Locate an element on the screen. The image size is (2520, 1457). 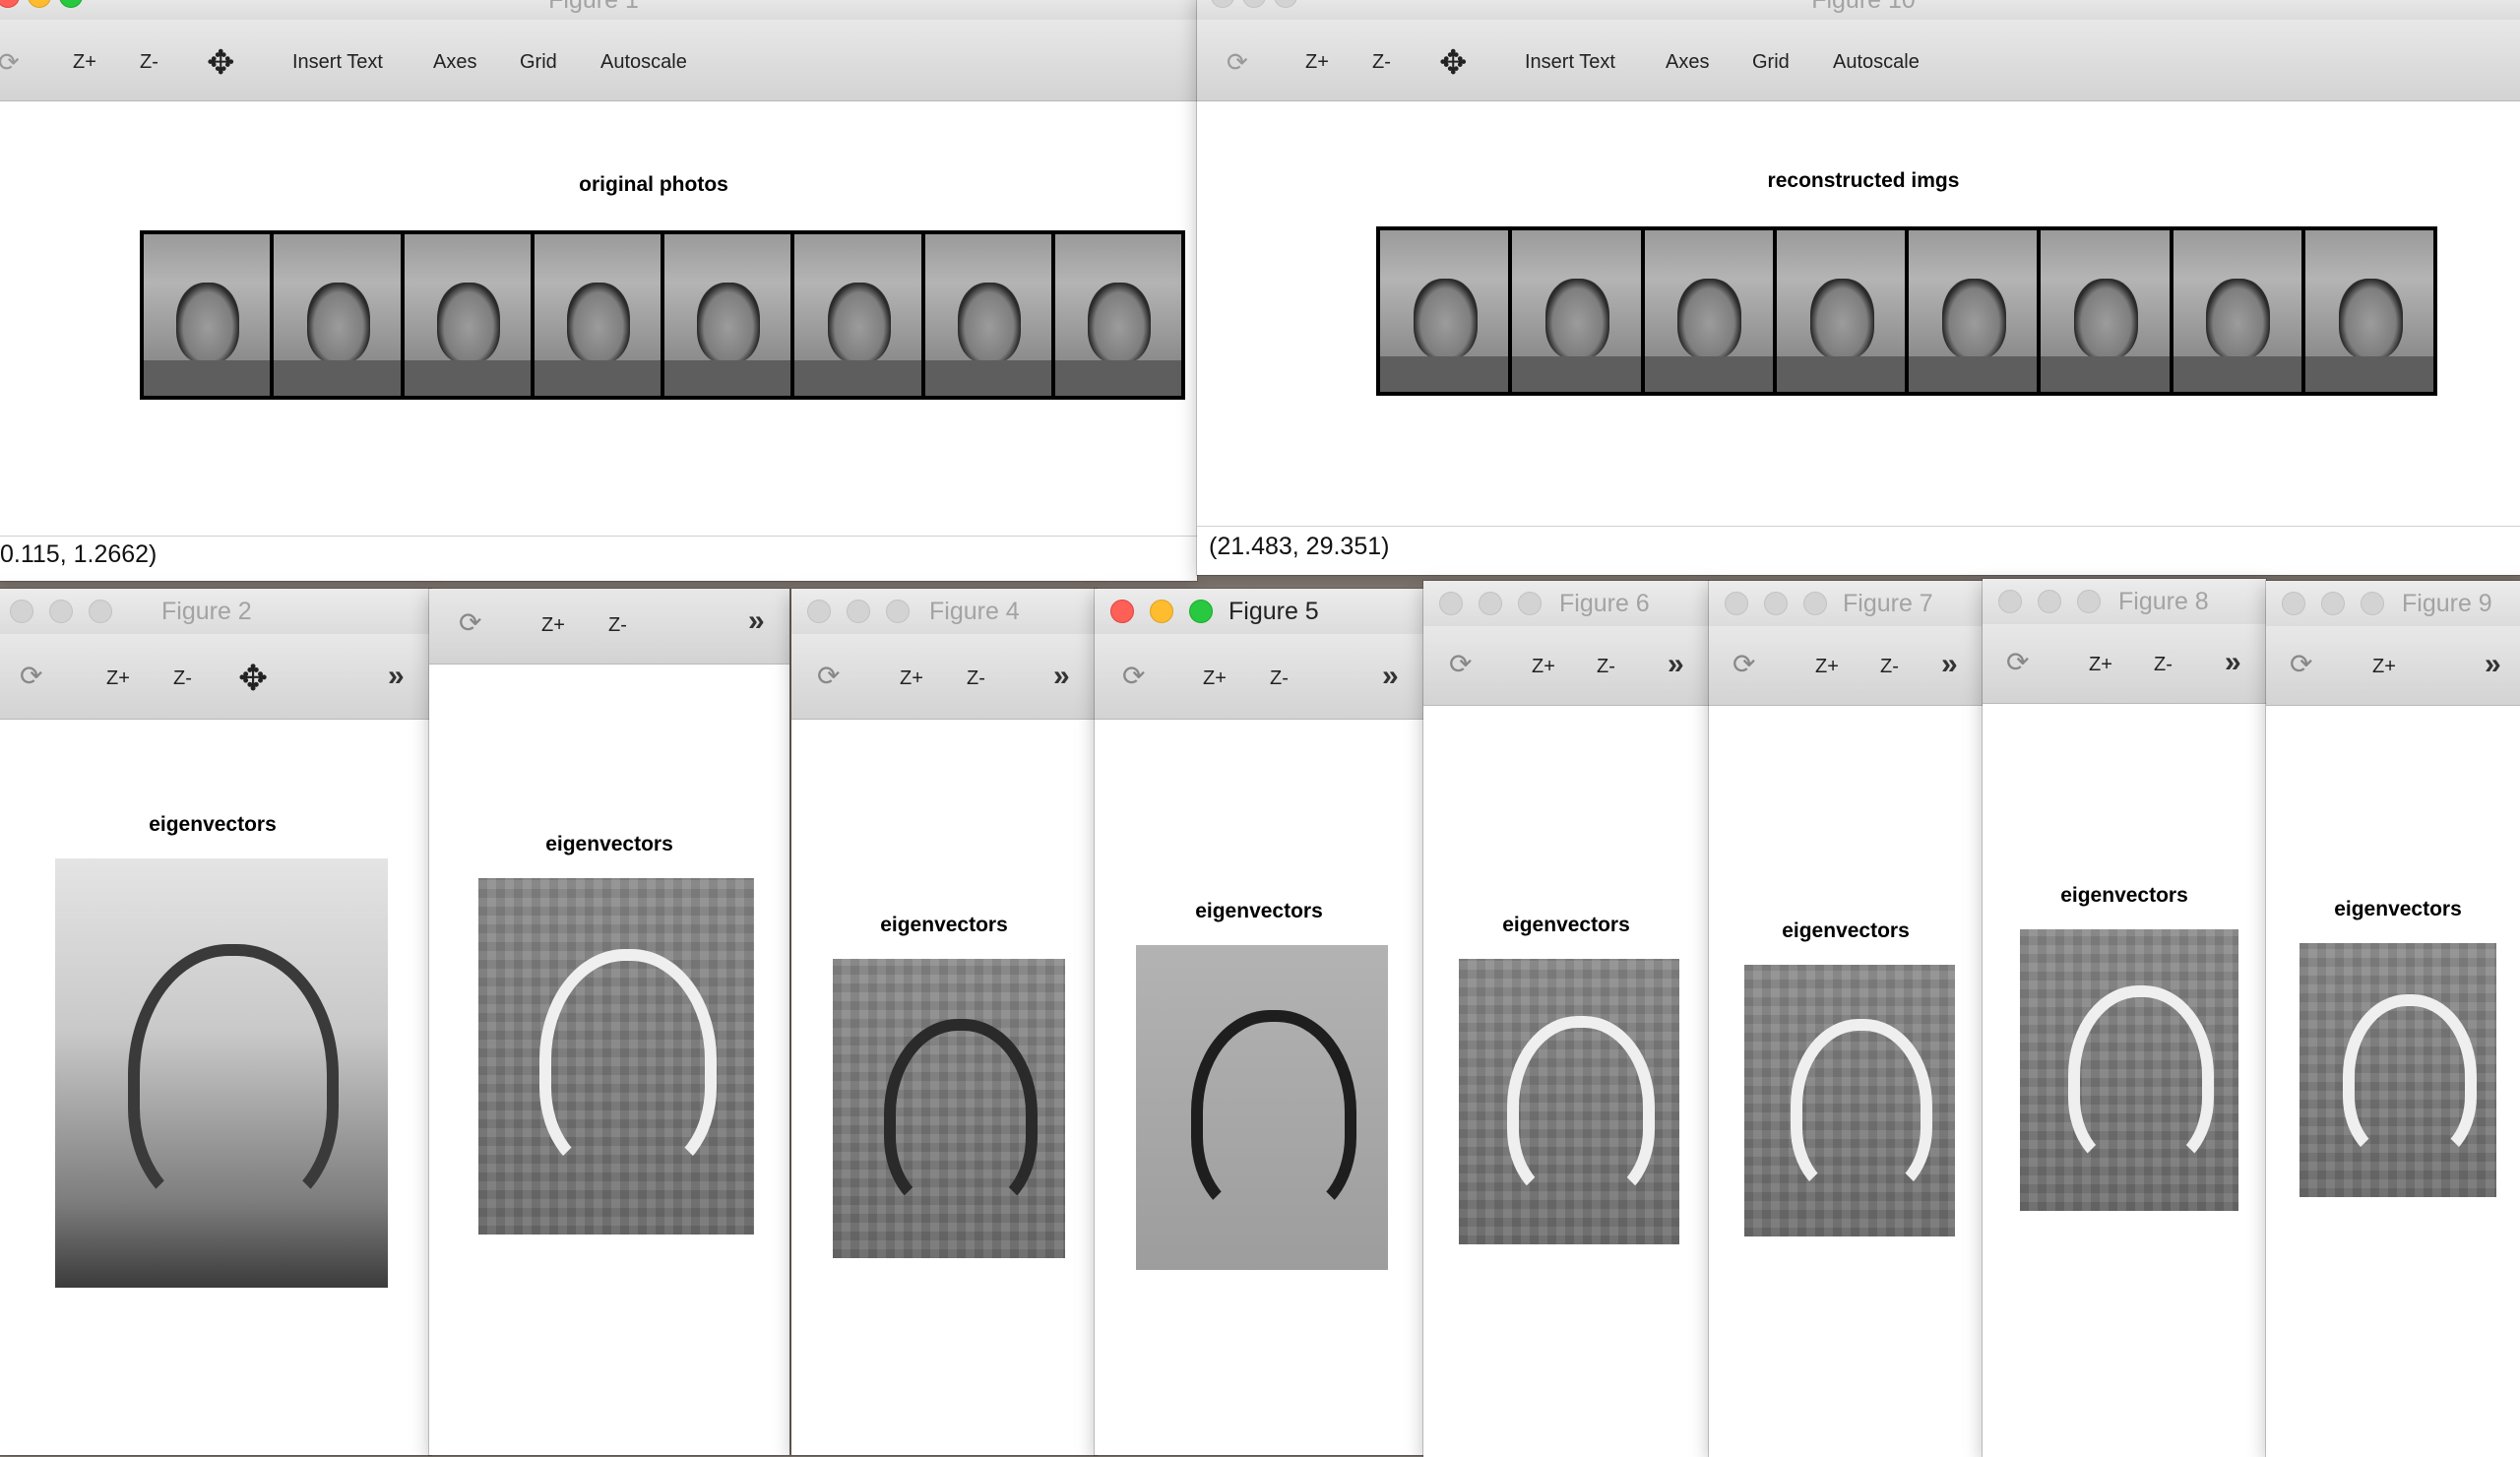
figure-6-titlebar: Figure 6 is located at coordinates (1566, 603).